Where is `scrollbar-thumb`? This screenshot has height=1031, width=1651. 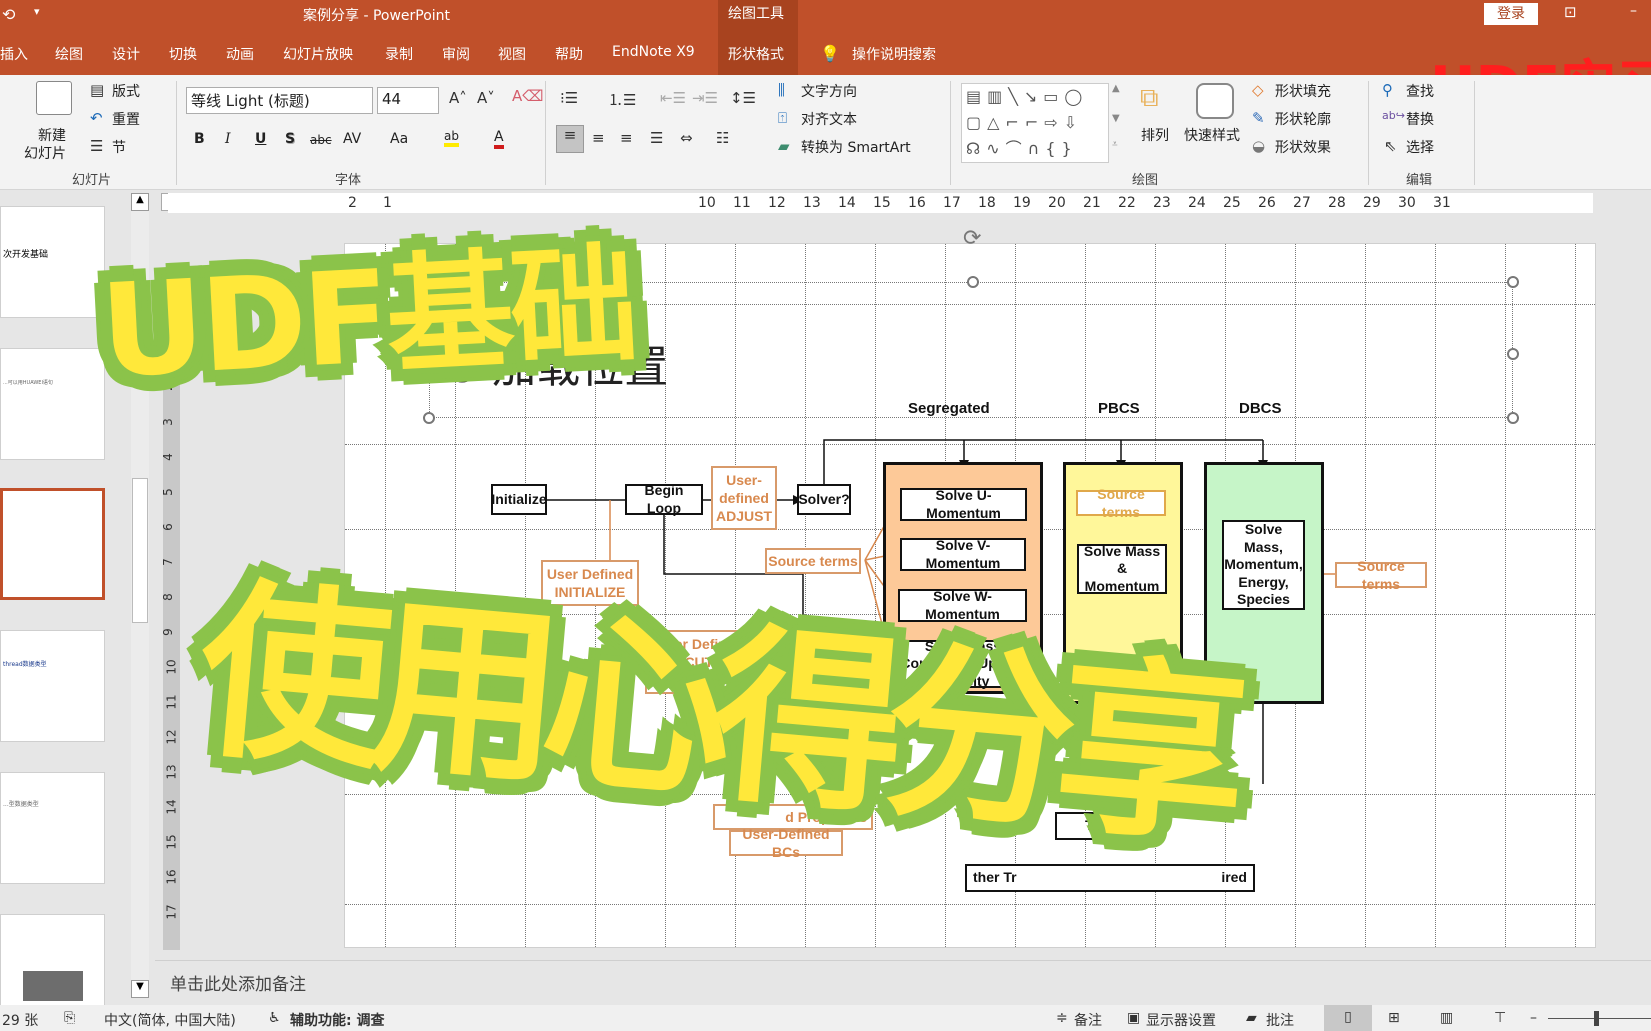
scrollbar-thumb is located at coordinates (140, 550).